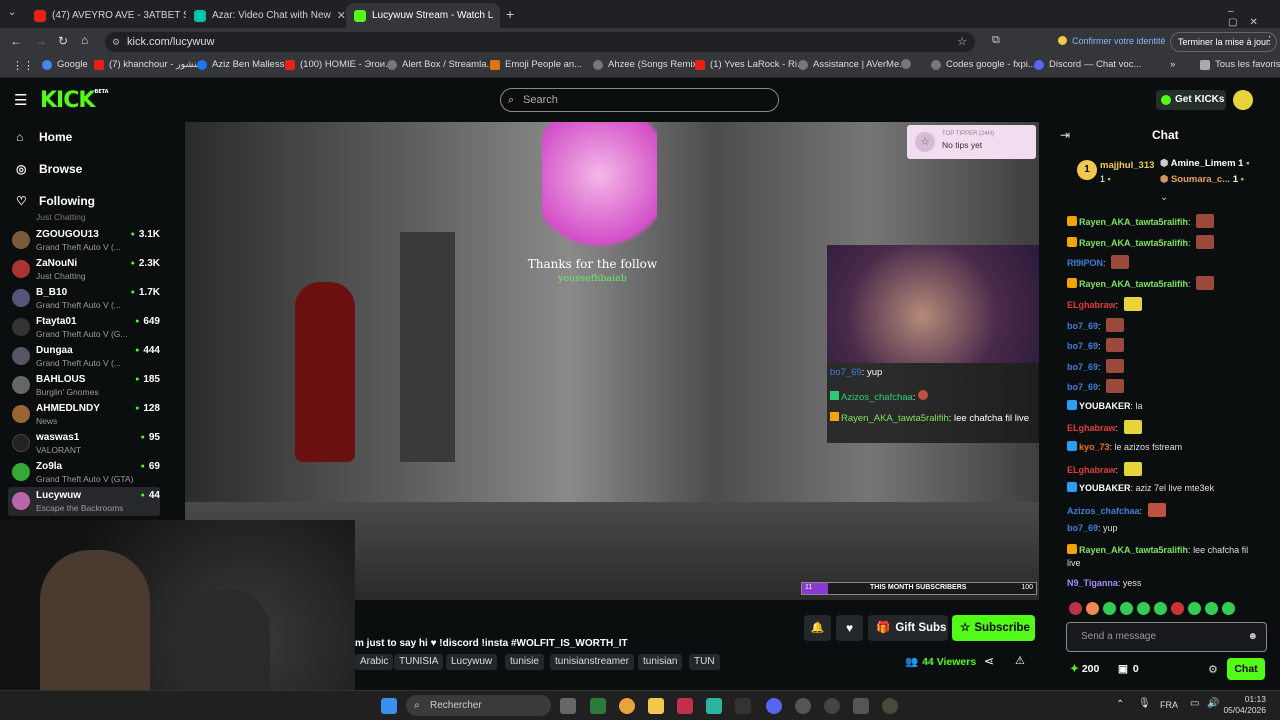 This screenshot has width=1280, height=720. What do you see at coordinates (1094, 447) in the screenshot?
I see `chat-username: kyo_73` at bounding box center [1094, 447].